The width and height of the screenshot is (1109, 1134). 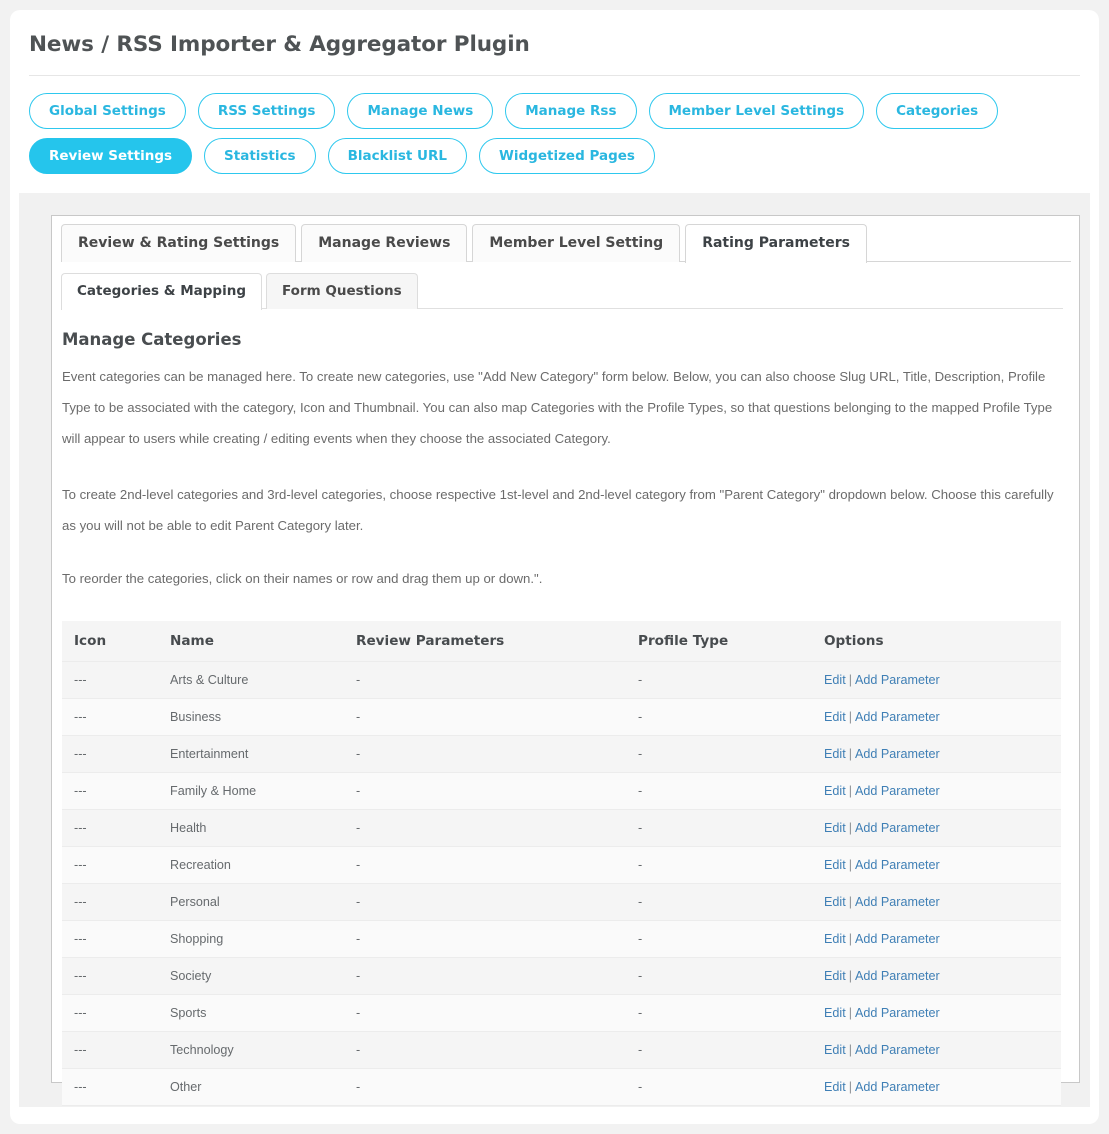 What do you see at coordinates (937, 111) in the screenshot?
I see `pill-nav-item-categories: Categories` at bounding box center [937, 111].